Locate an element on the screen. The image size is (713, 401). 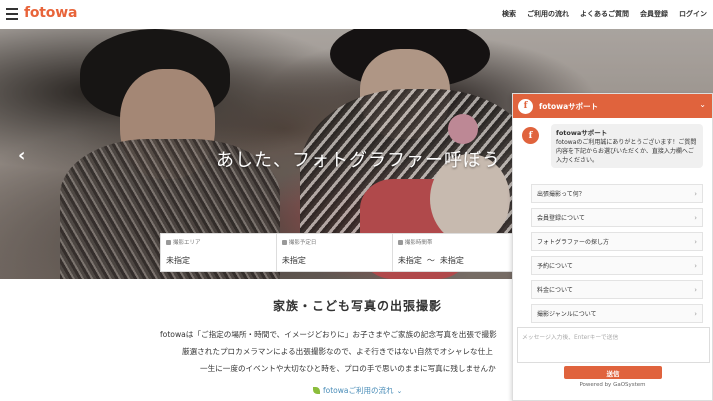
site-header: fotowa 検索 ご利用の流れ よくあるご質問 会員登録 ログイン is located at coordinates (356, 14).